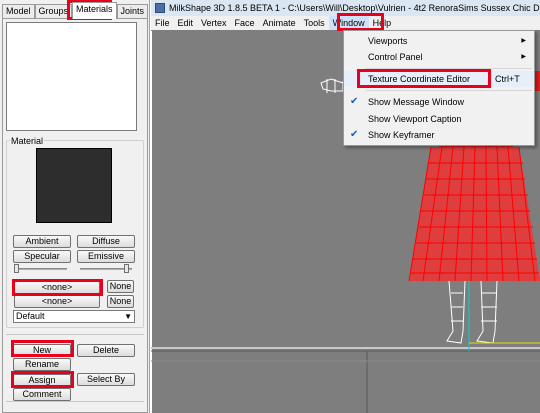  Describe the element at coordinates (132, 11) in the screenshot. I see `tab-joints: Joints` at that location.